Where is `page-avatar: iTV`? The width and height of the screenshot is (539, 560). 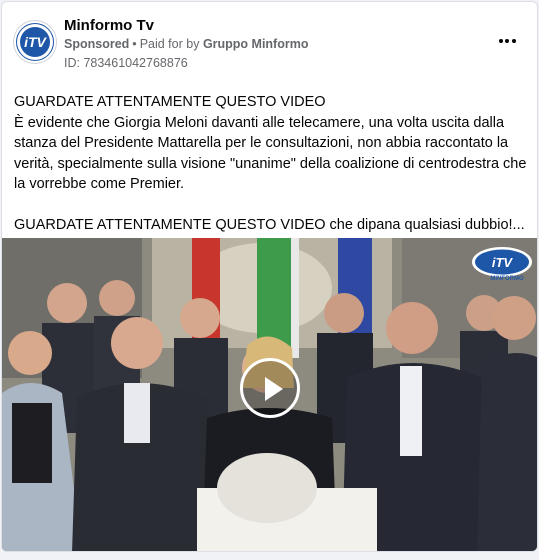
page-avatar: iTV is located at coordinates (35, 42).